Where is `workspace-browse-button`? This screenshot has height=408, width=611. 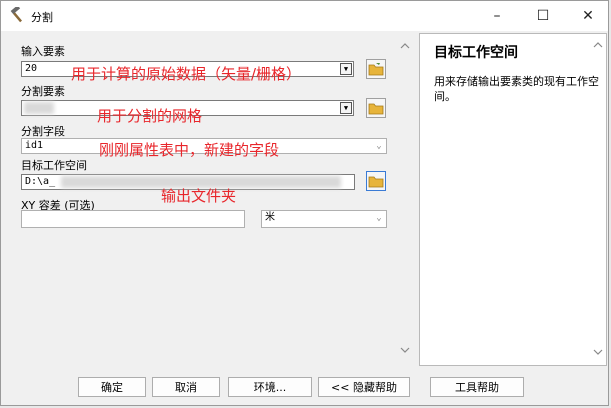
workspace-browse-button is located at coordinates (376, 181).